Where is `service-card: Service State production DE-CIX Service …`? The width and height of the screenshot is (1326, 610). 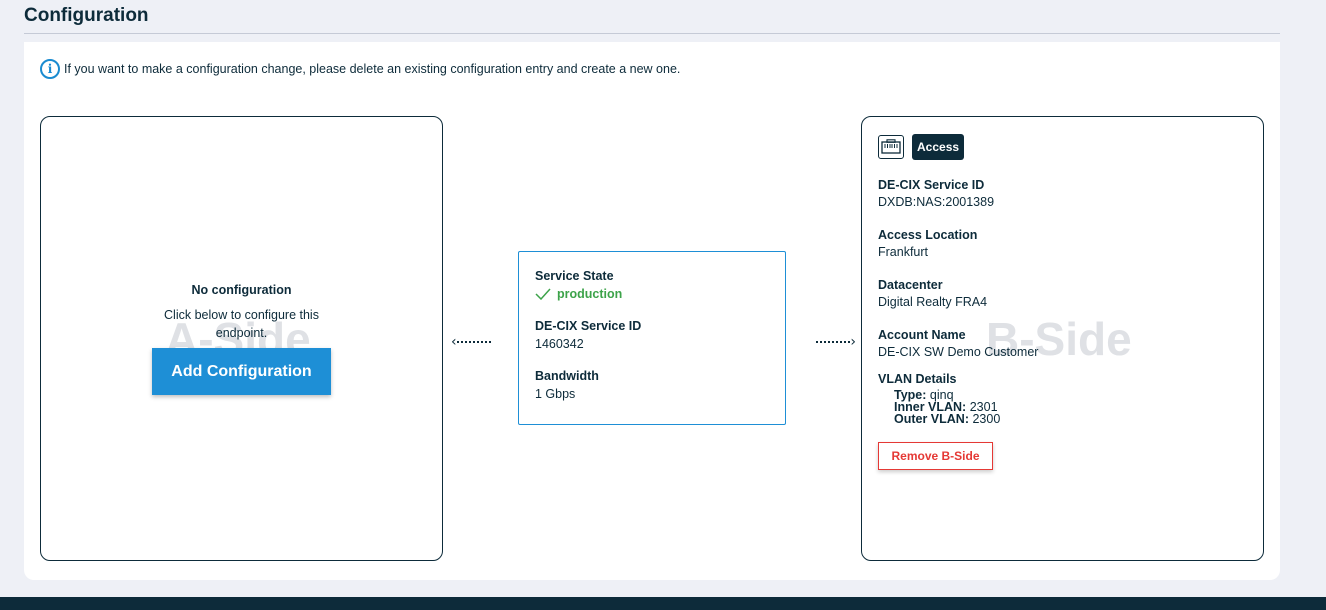 service-card: Service State production DE-CIX Service … is located at coordinates (652, 338).